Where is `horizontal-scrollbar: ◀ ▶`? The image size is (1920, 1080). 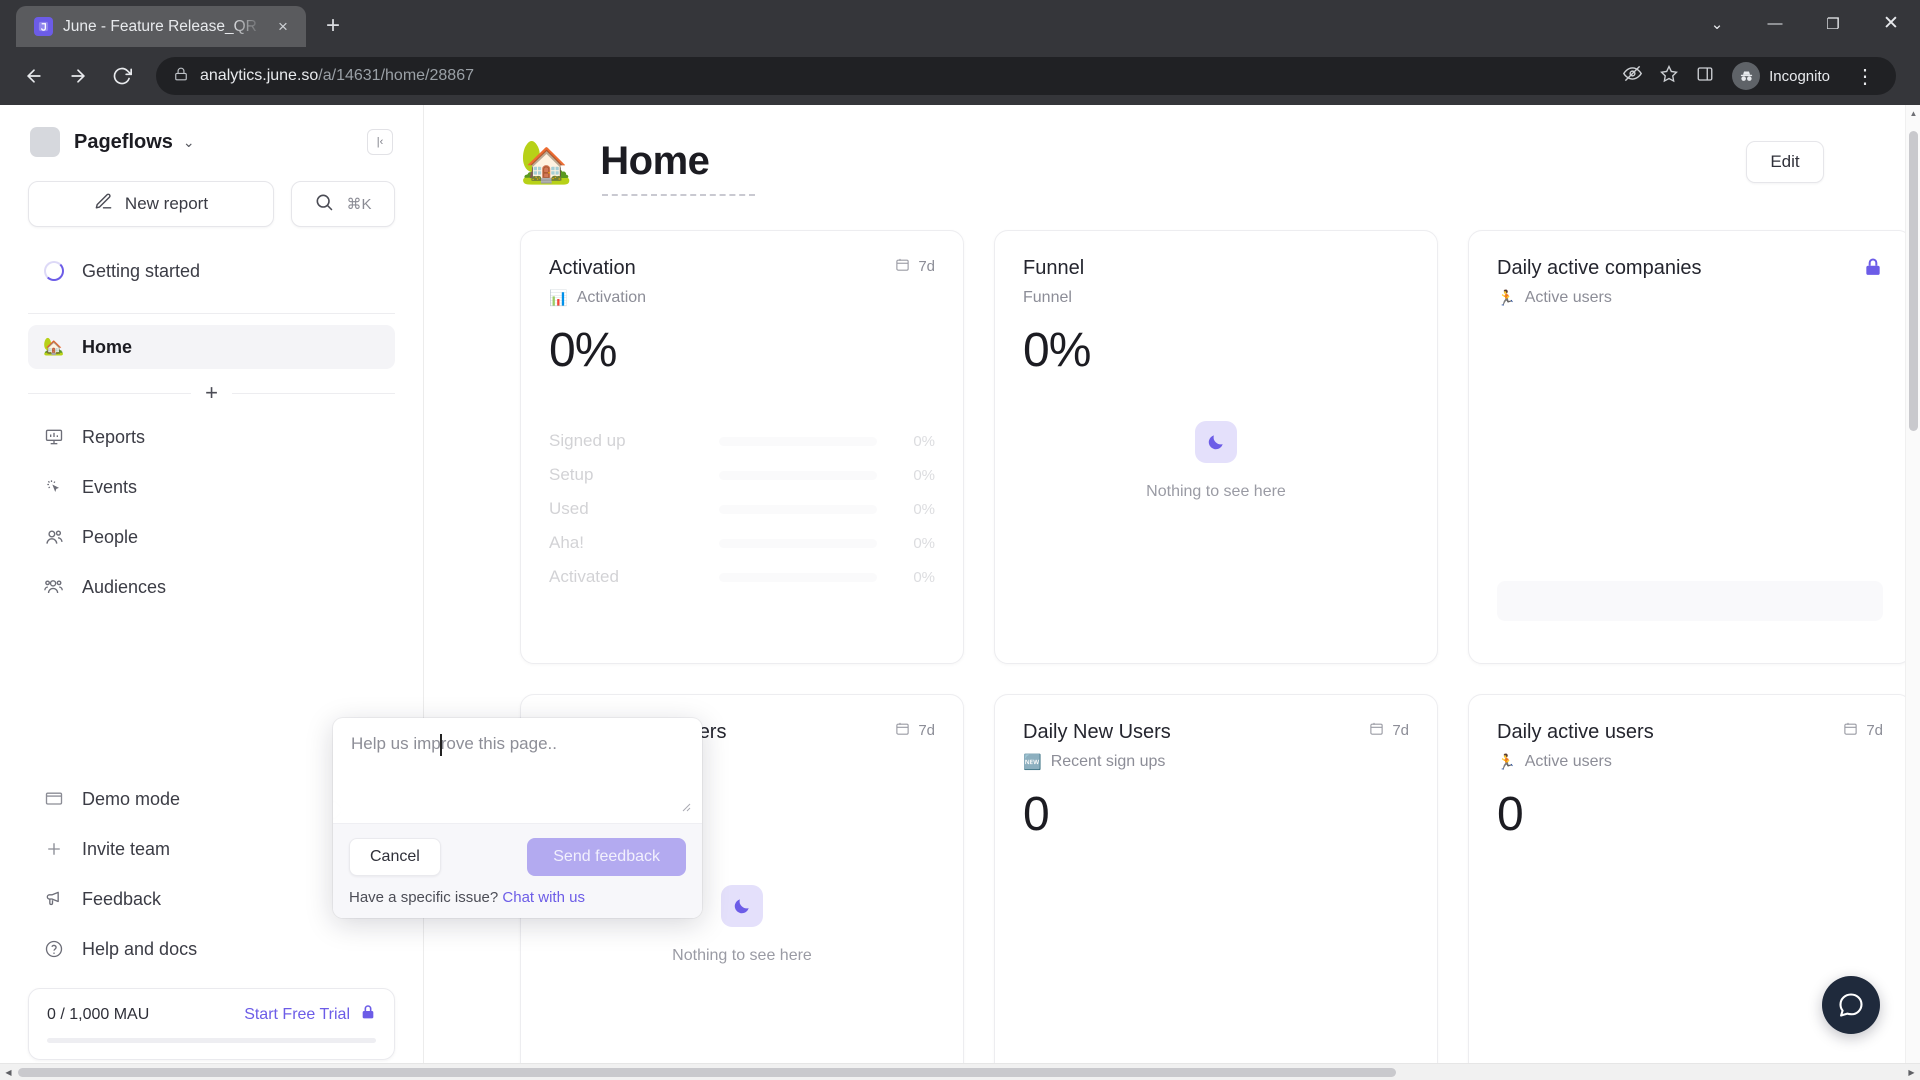
horizontal-scrollbar: ◀ ▶ is located at coordinates (960, 1071).